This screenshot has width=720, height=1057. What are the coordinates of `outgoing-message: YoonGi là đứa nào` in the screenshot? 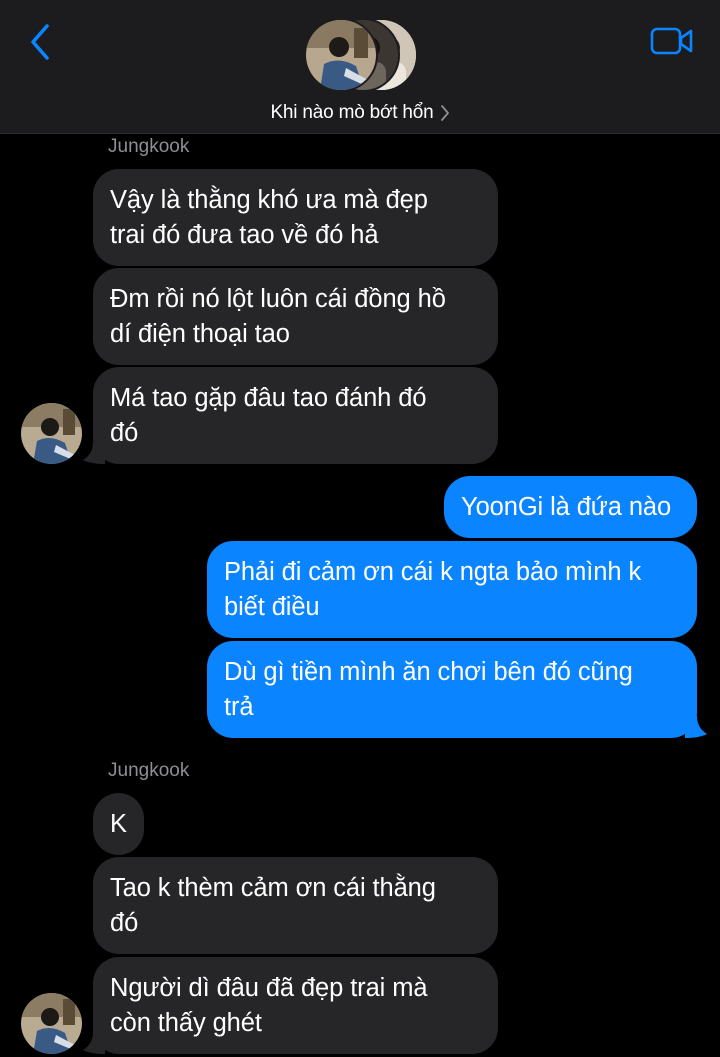 It's located at (570, 507).